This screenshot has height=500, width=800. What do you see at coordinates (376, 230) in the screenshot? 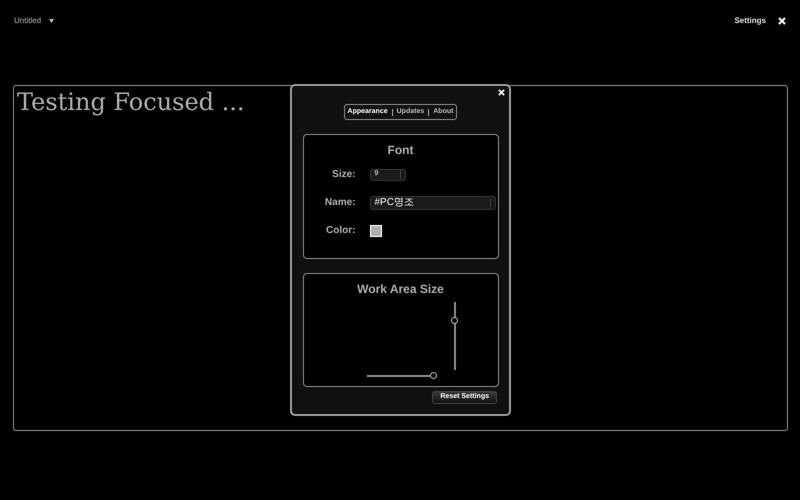
I see `color-swatch` at bounding box center [376, 230].